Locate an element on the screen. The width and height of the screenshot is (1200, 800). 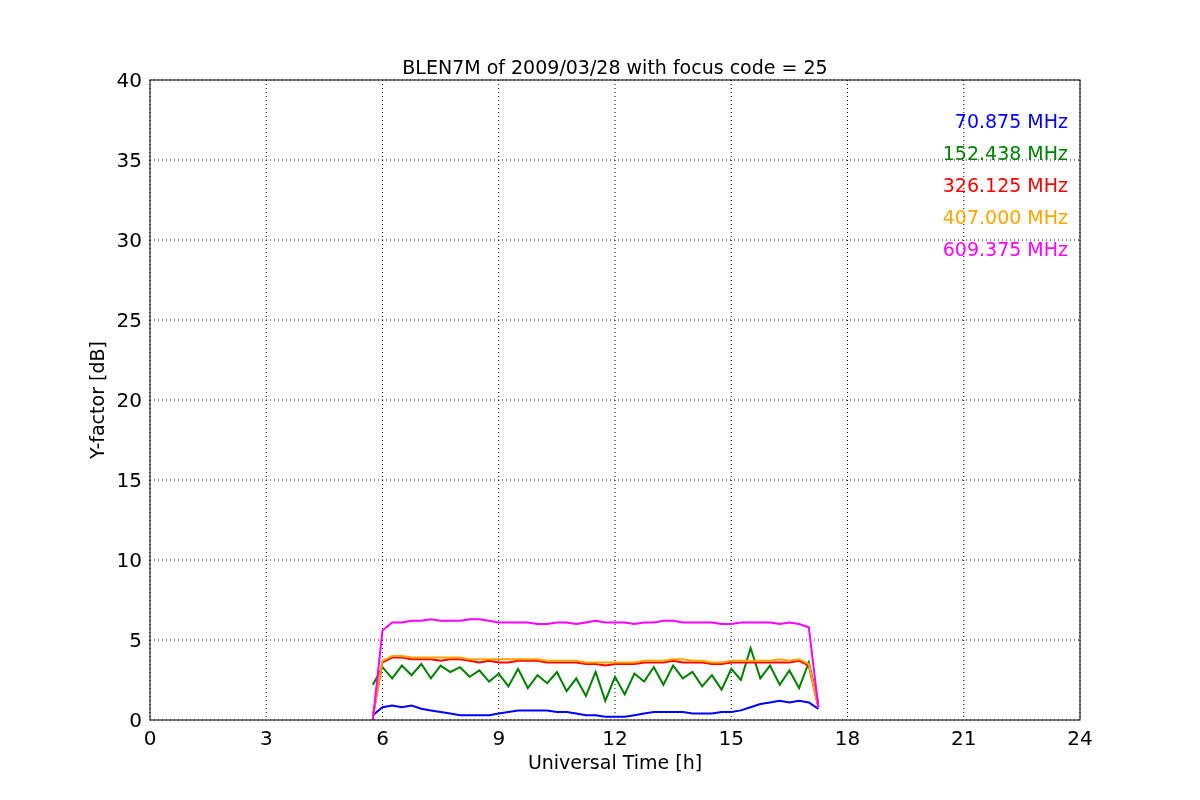
x-axis-label: Universal Time [h] is located at coordinates (615, 762).